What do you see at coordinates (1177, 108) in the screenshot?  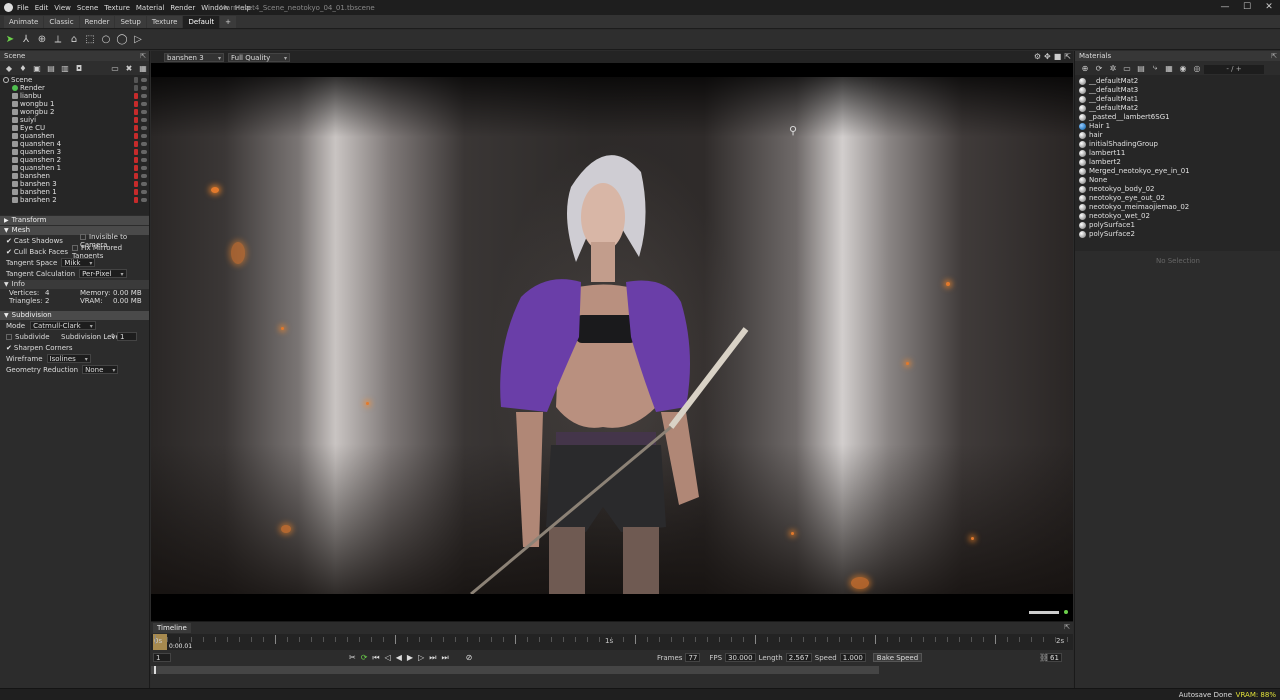 I see `material-item: __defaultMat2` at bounding box center [1177, 108].